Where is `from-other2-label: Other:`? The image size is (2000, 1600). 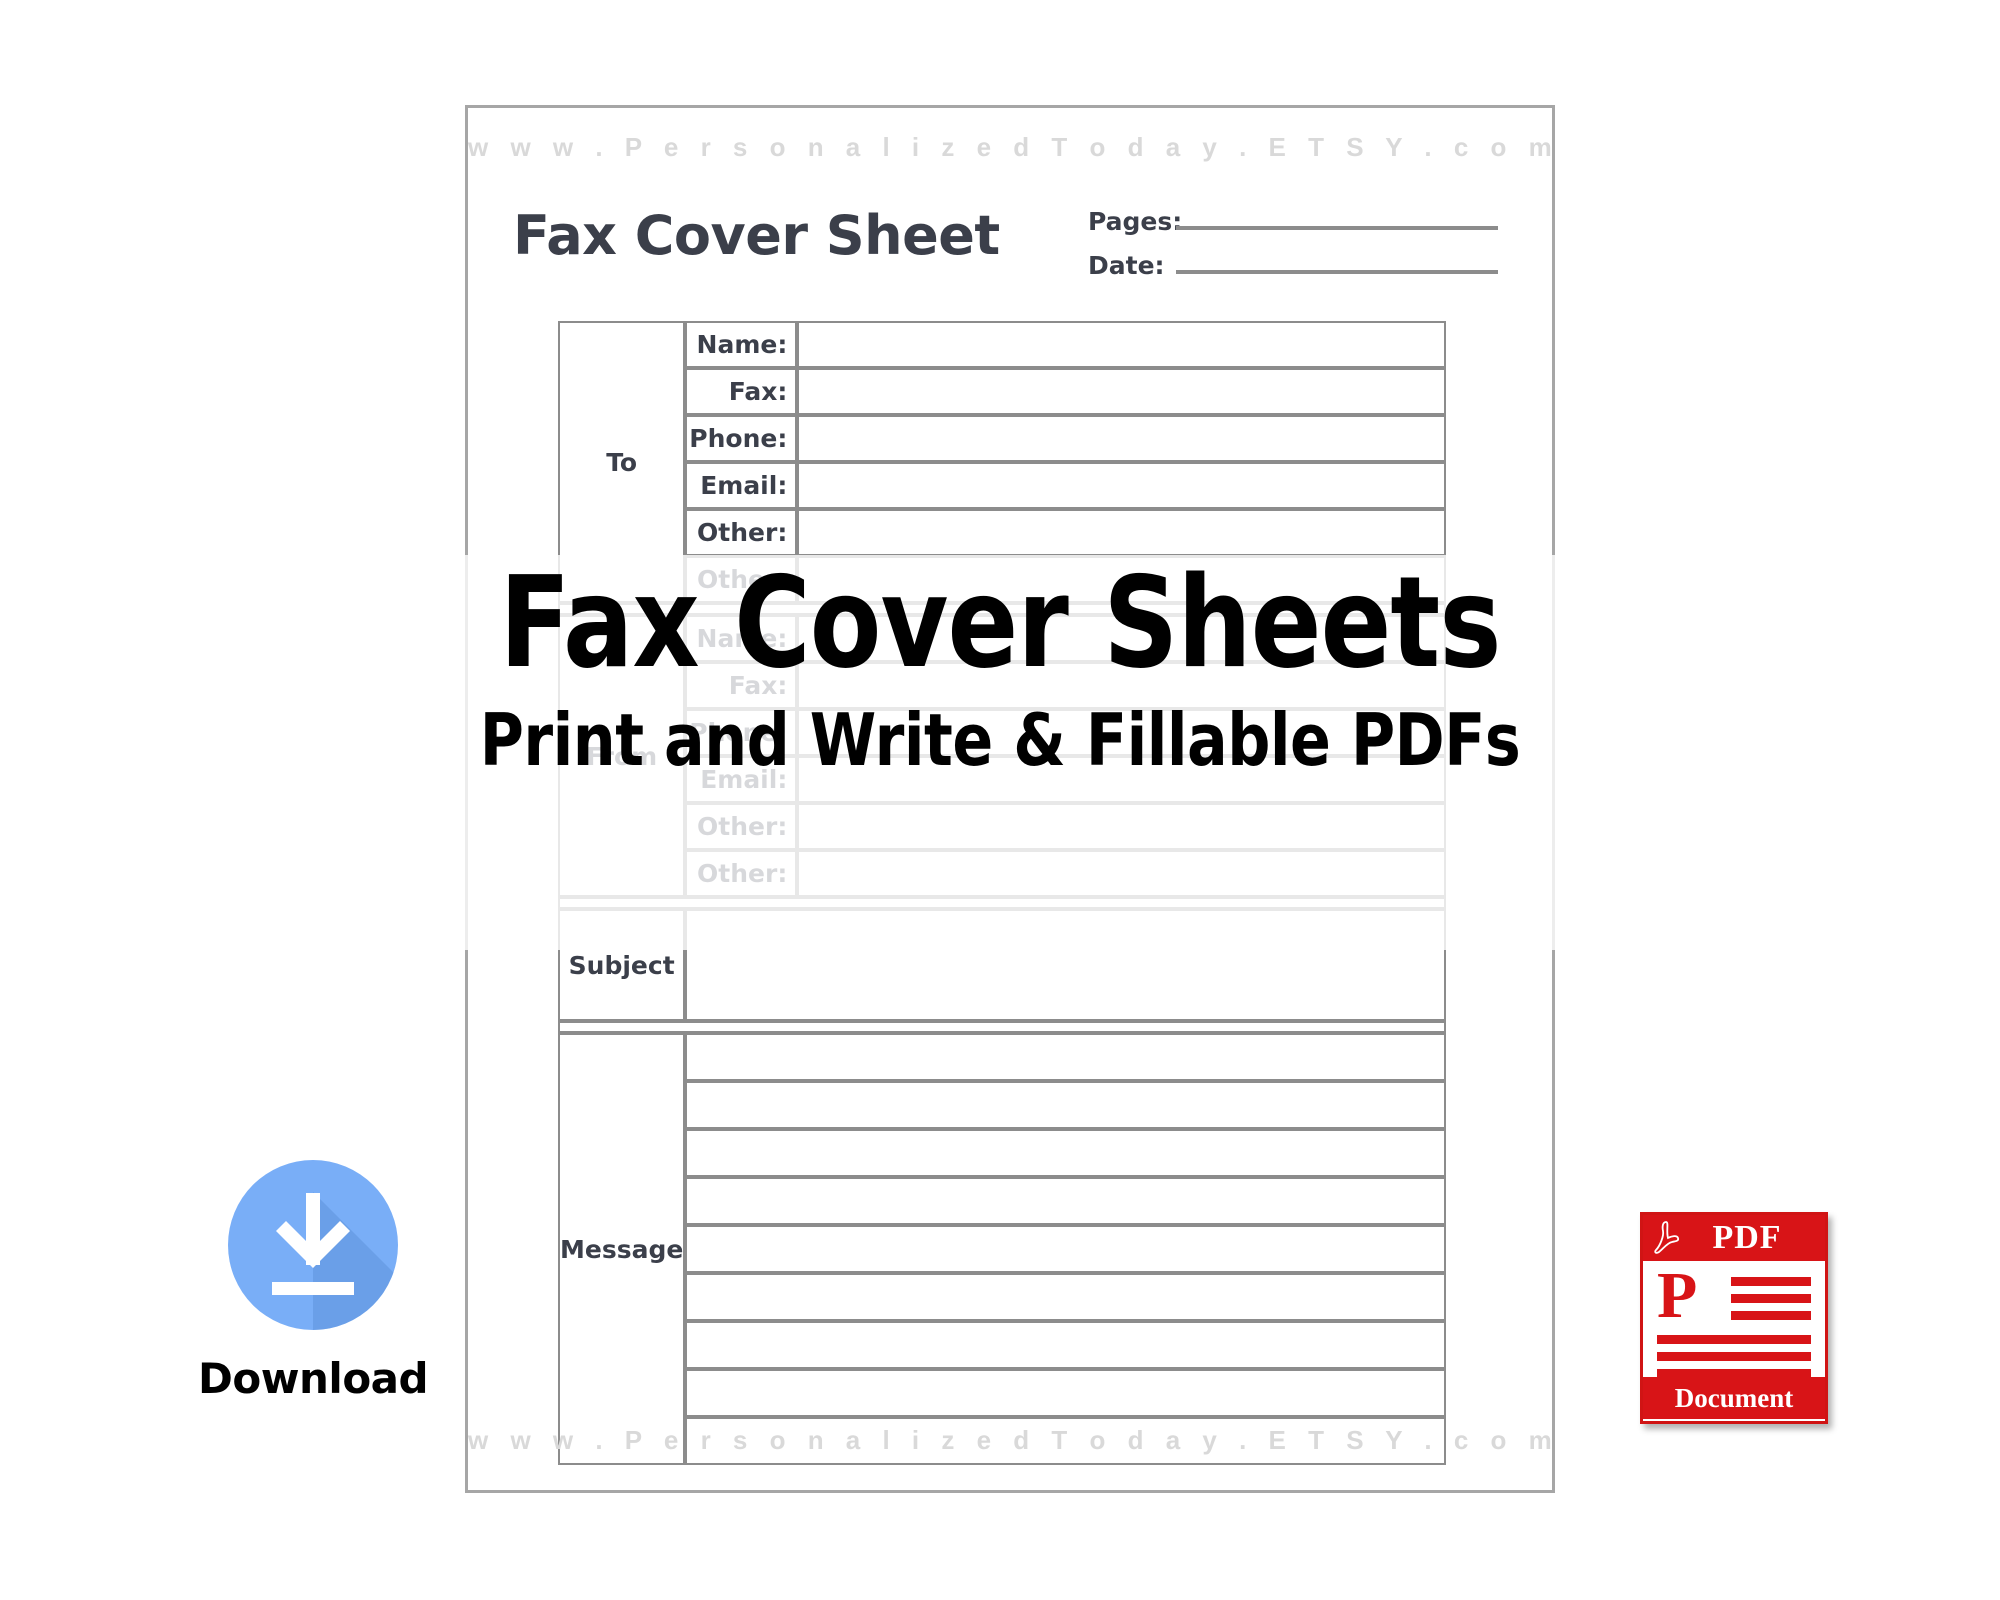
from-other2-label: Other: is located at coordinates (741, 873).